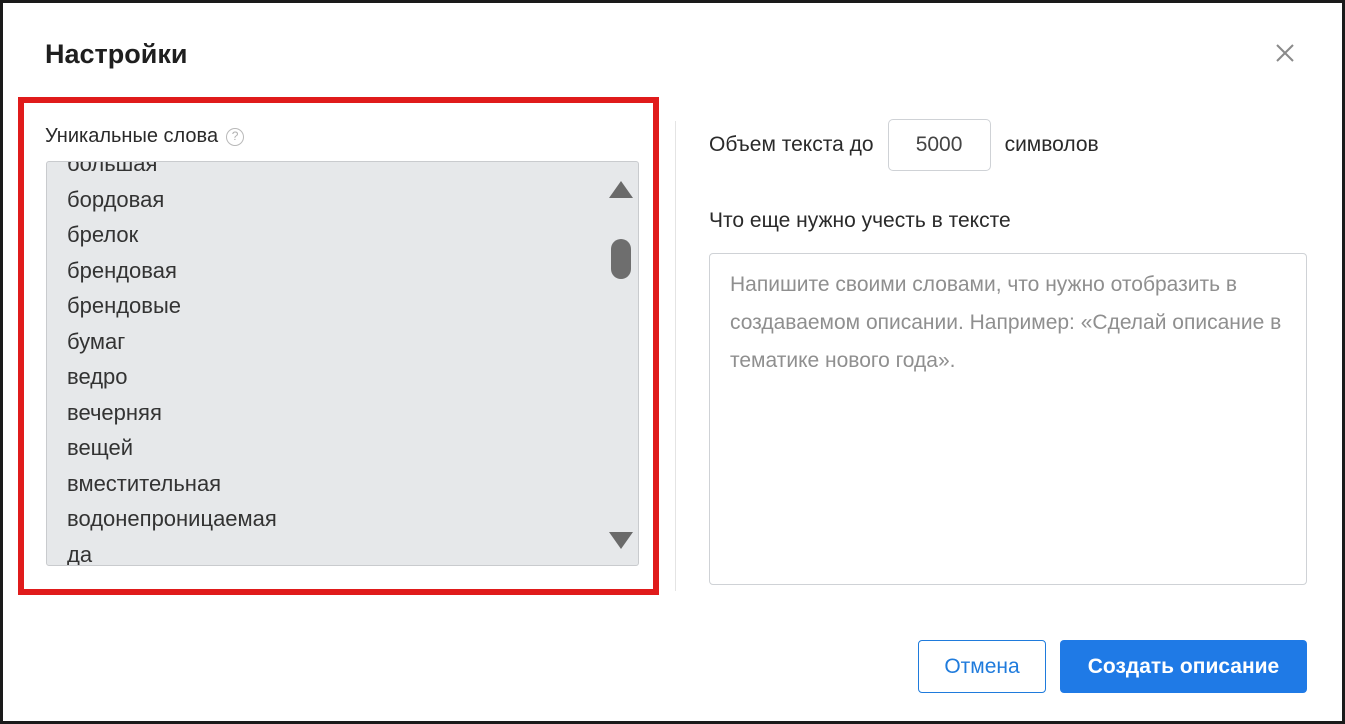 The image size is (1345, 724). Describe the element at coordinates (172, 413) in the screenshot. I see `list-item: вечерняя` at that location.